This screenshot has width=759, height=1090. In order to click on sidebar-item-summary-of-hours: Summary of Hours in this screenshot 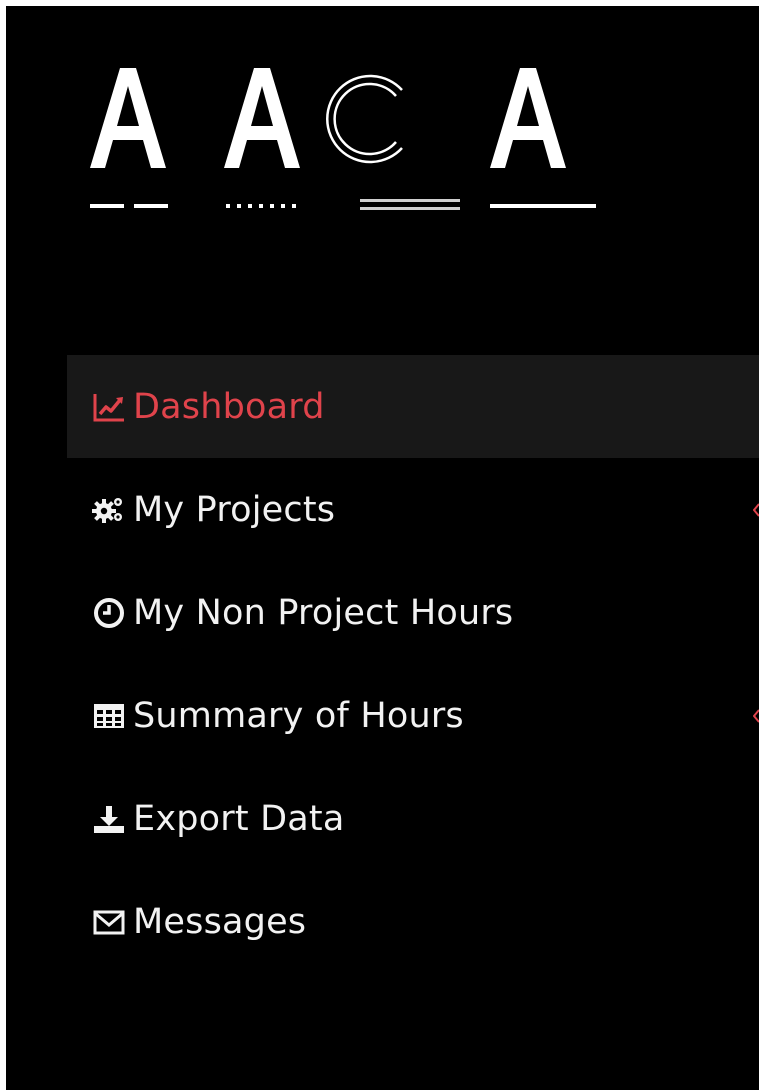, I will do `click(413, 715)`.